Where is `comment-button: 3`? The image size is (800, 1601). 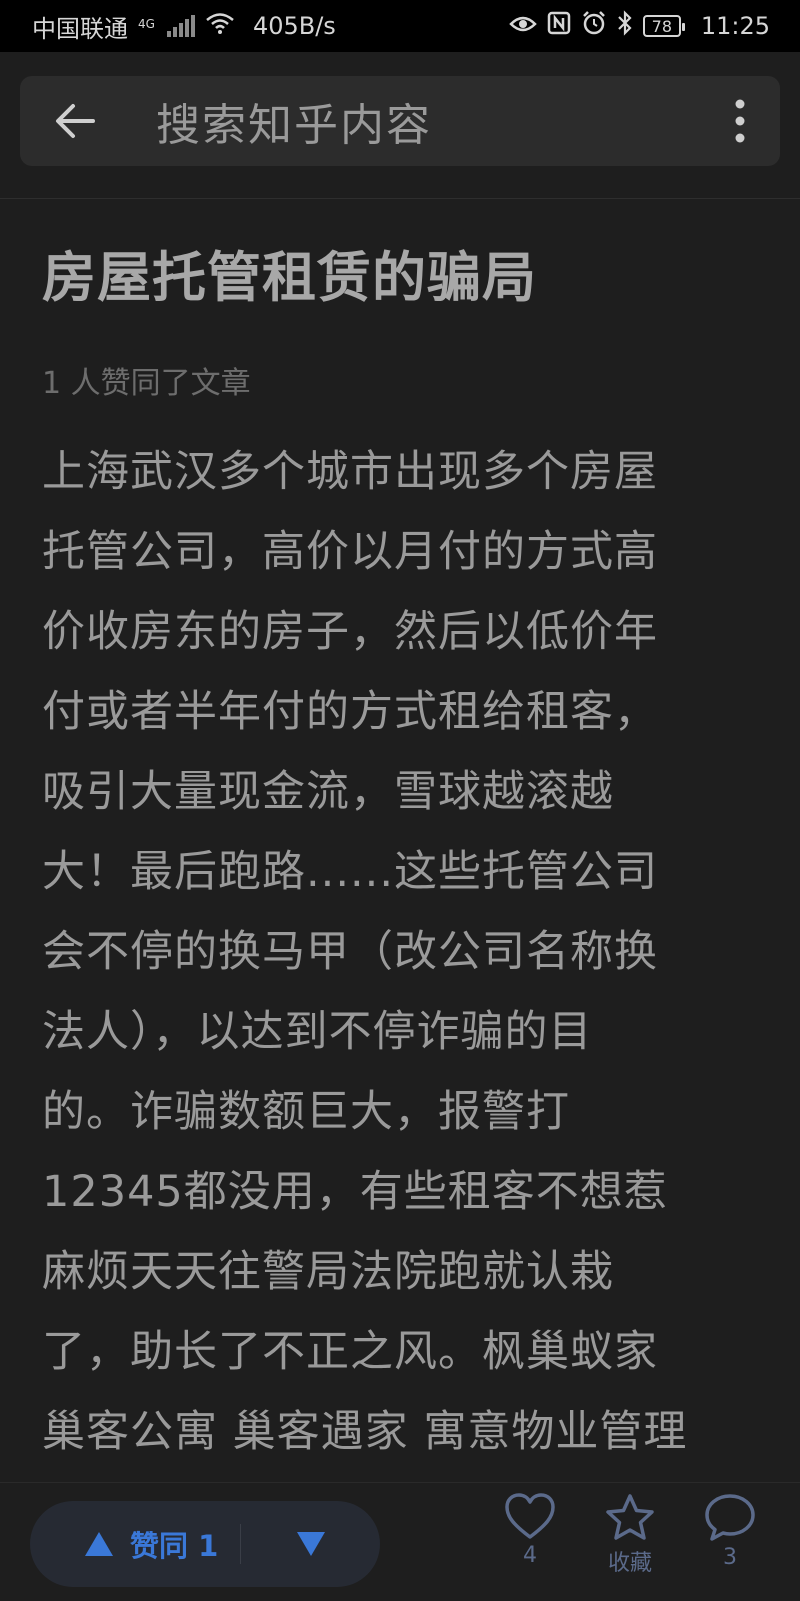 comment-button: 3 is located at coordinates (730, 1531).